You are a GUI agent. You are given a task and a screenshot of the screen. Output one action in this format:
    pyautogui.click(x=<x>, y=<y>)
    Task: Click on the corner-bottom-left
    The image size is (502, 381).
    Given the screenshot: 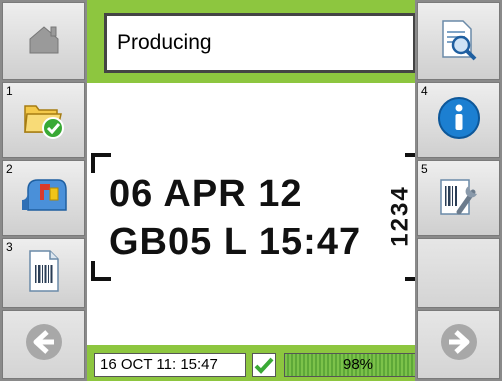 What is the action you would take?
    pyautogui.click(x=101, y=271)
    